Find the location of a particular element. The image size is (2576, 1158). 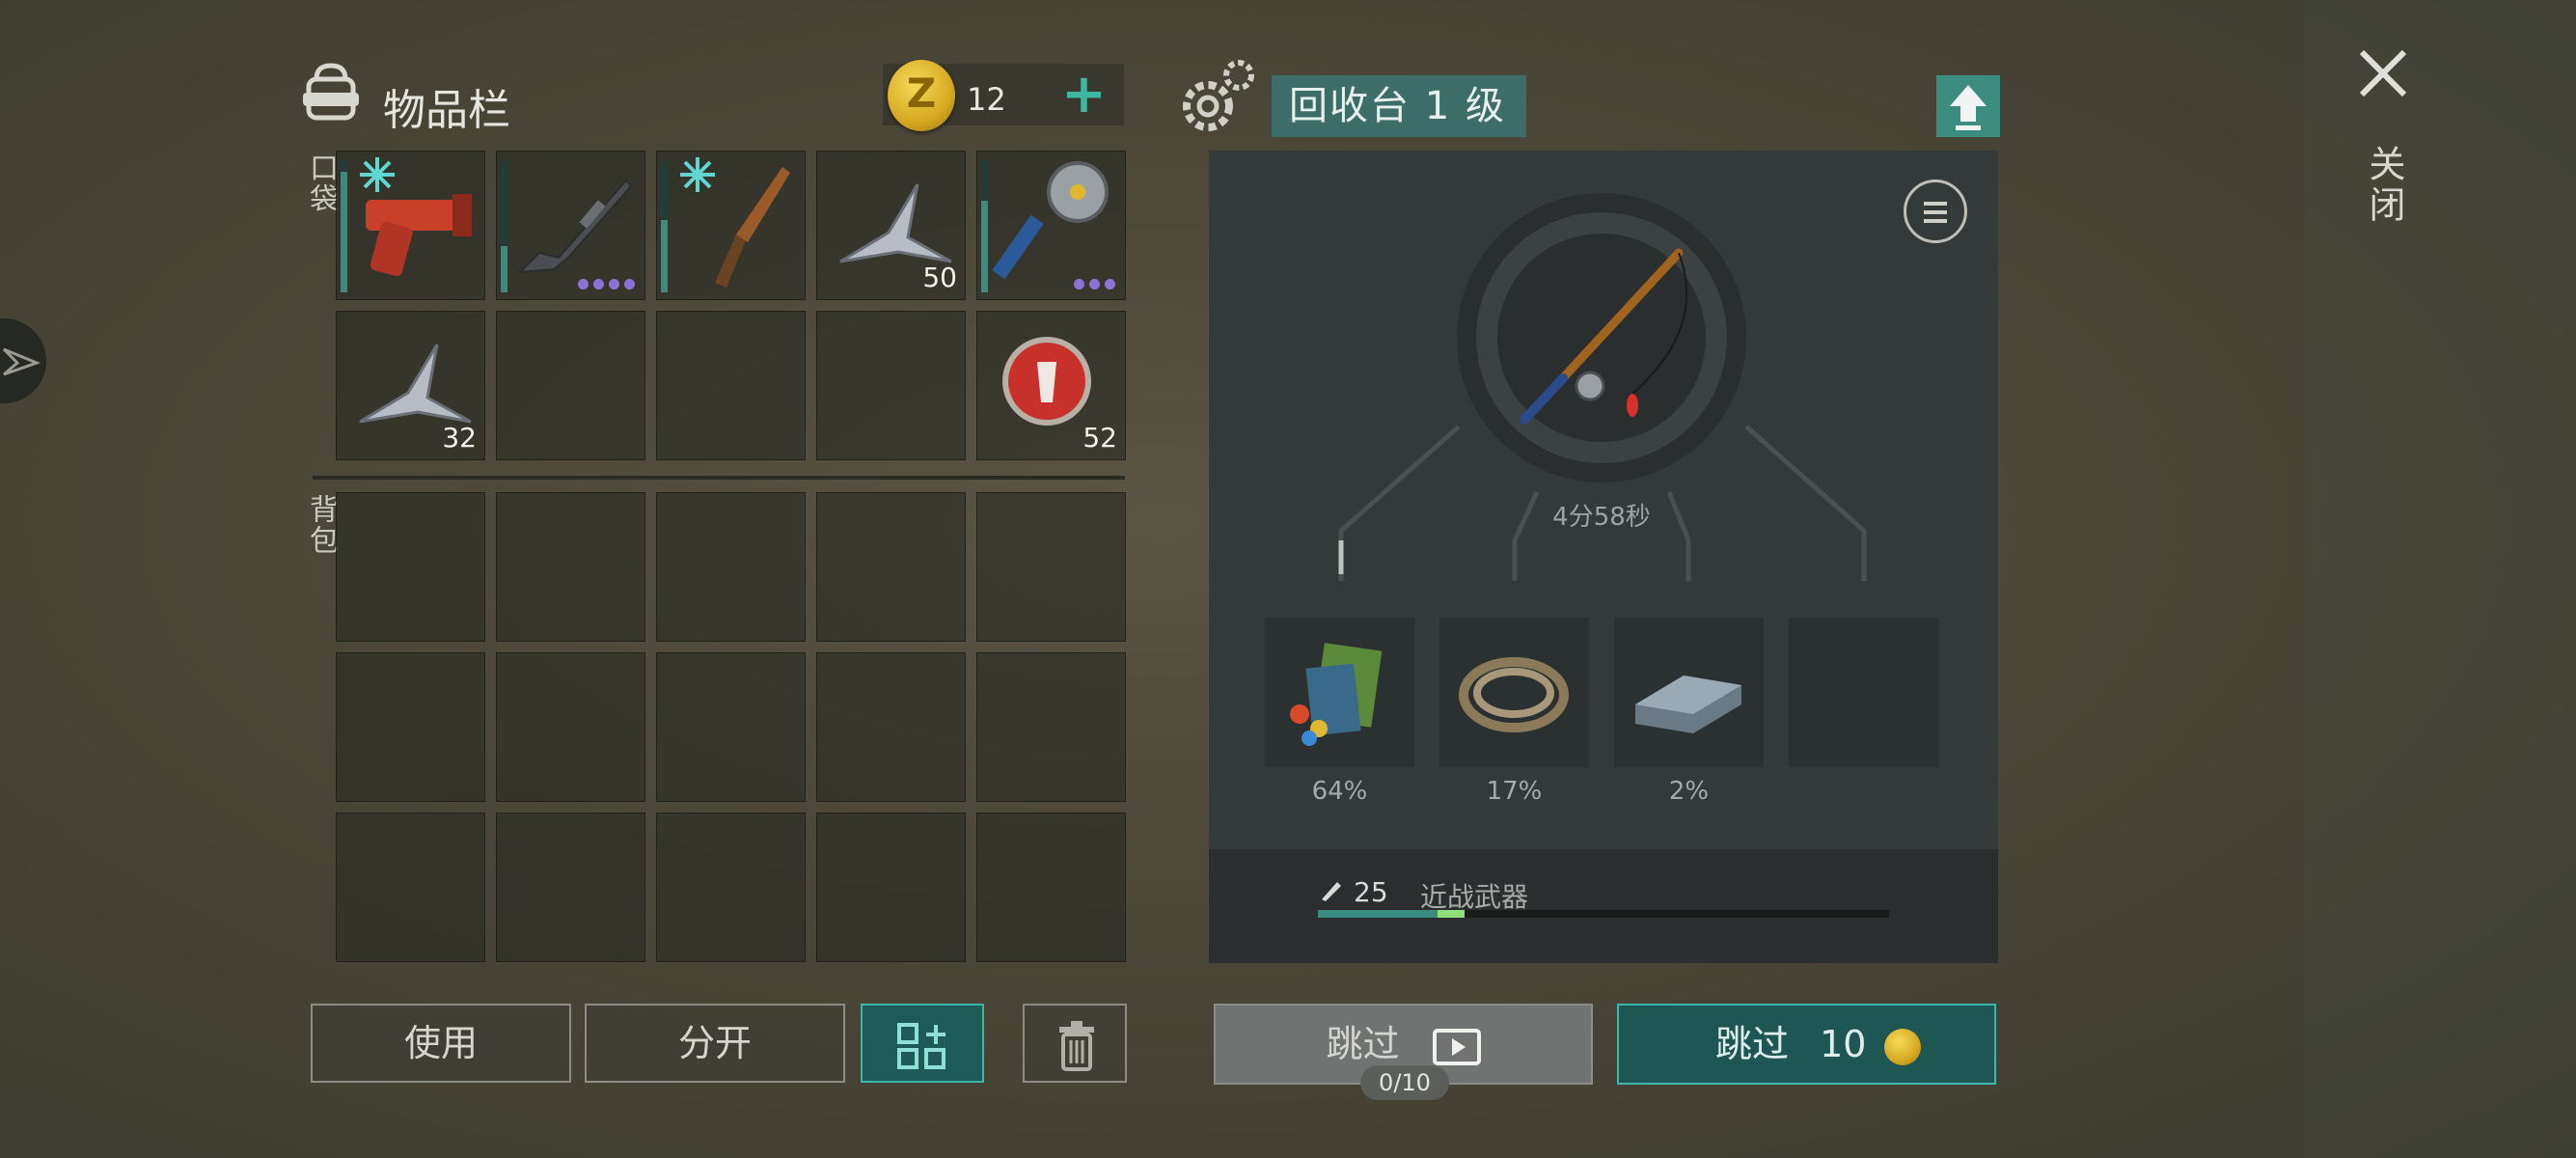

rope-icon is located at coordinates (1514, 694).